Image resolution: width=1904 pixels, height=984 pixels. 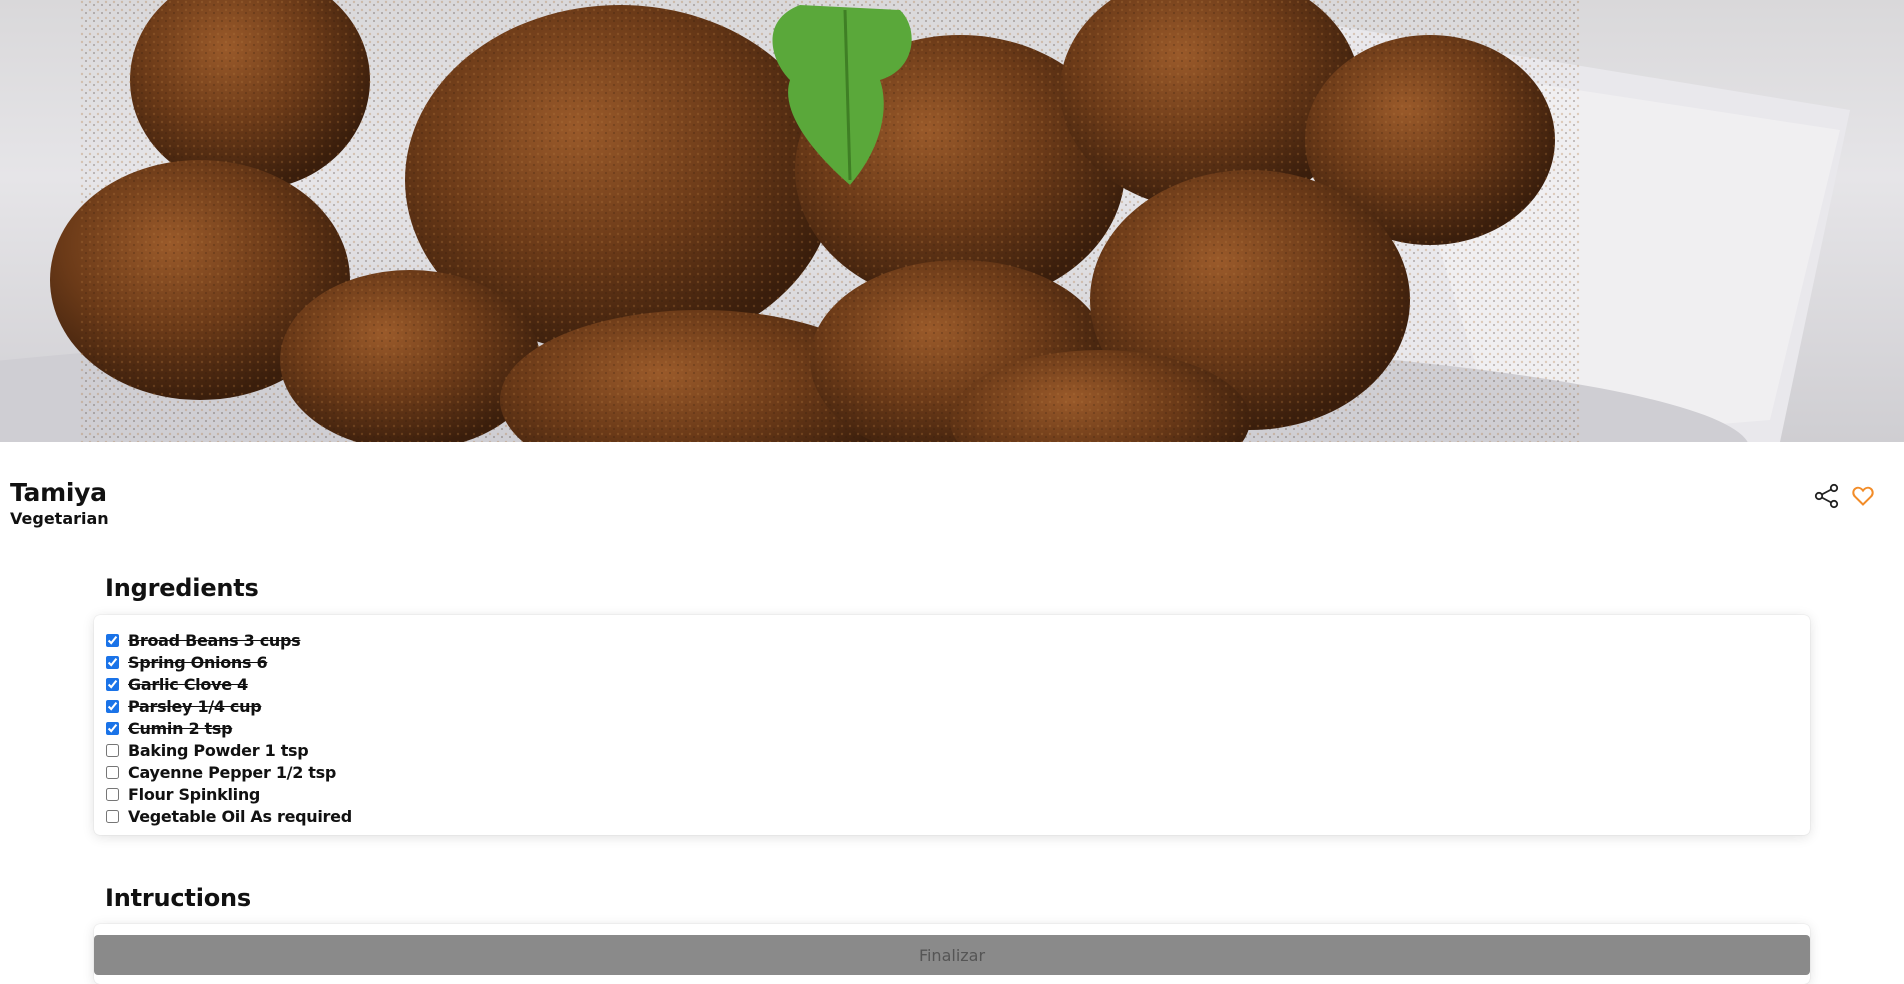 What do you see at coordinates (958, 706) in the screenshot?
I see `ingredient-item: Parsley 1/4 cup` at bounding box center [958, 706].